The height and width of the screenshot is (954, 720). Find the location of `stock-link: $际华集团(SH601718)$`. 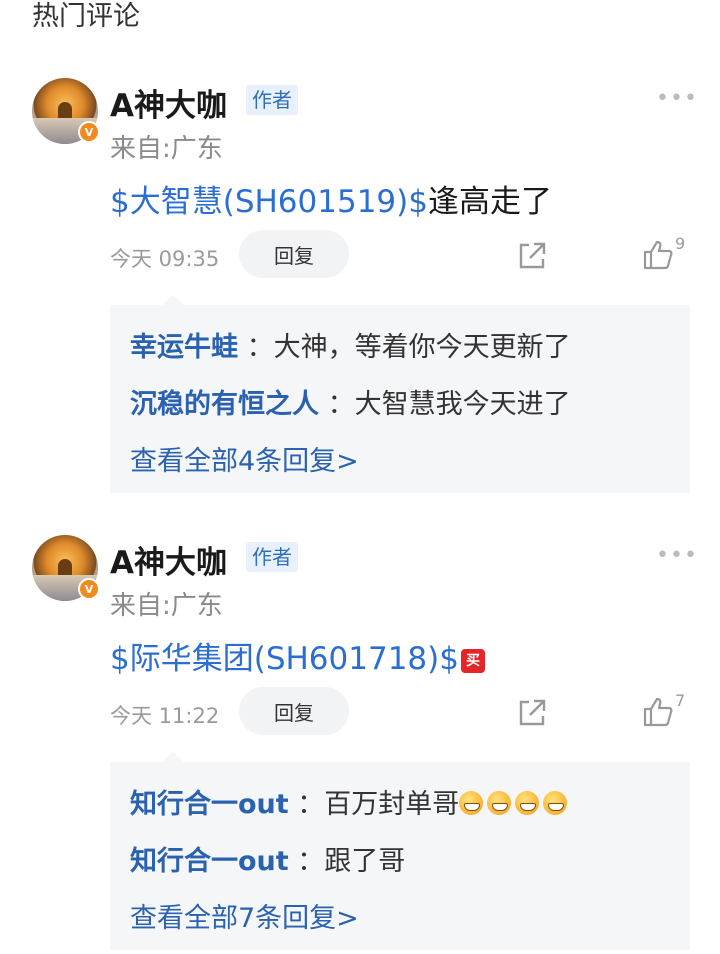

stock-link: $际华集团(SH601718)$ is located at coordinates (284, 659).